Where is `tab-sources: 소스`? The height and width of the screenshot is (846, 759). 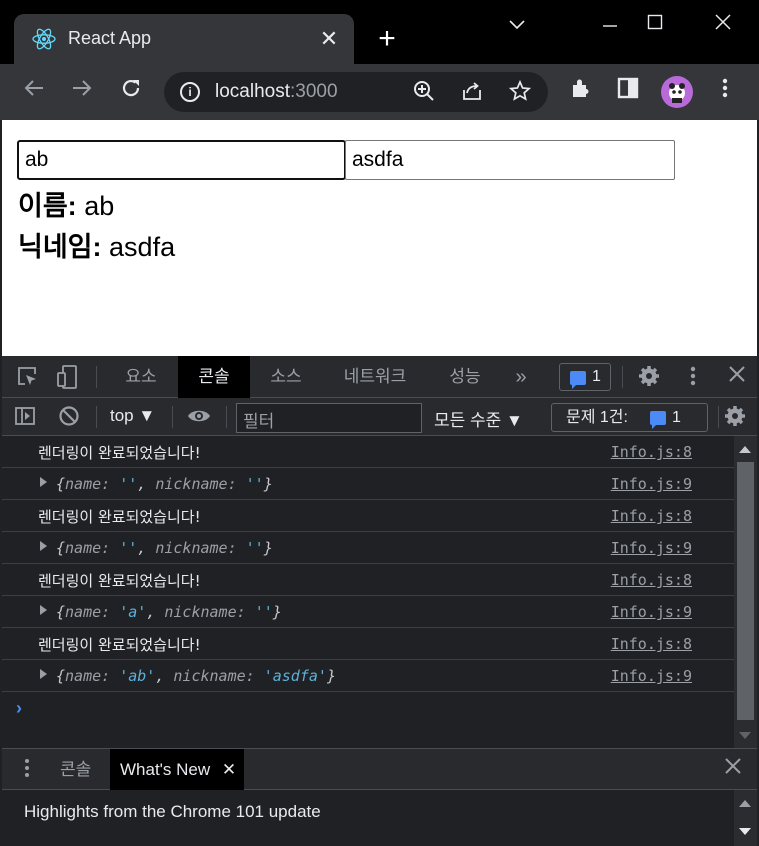
tab-sources: 소스 is located at coordinates (286, 377).